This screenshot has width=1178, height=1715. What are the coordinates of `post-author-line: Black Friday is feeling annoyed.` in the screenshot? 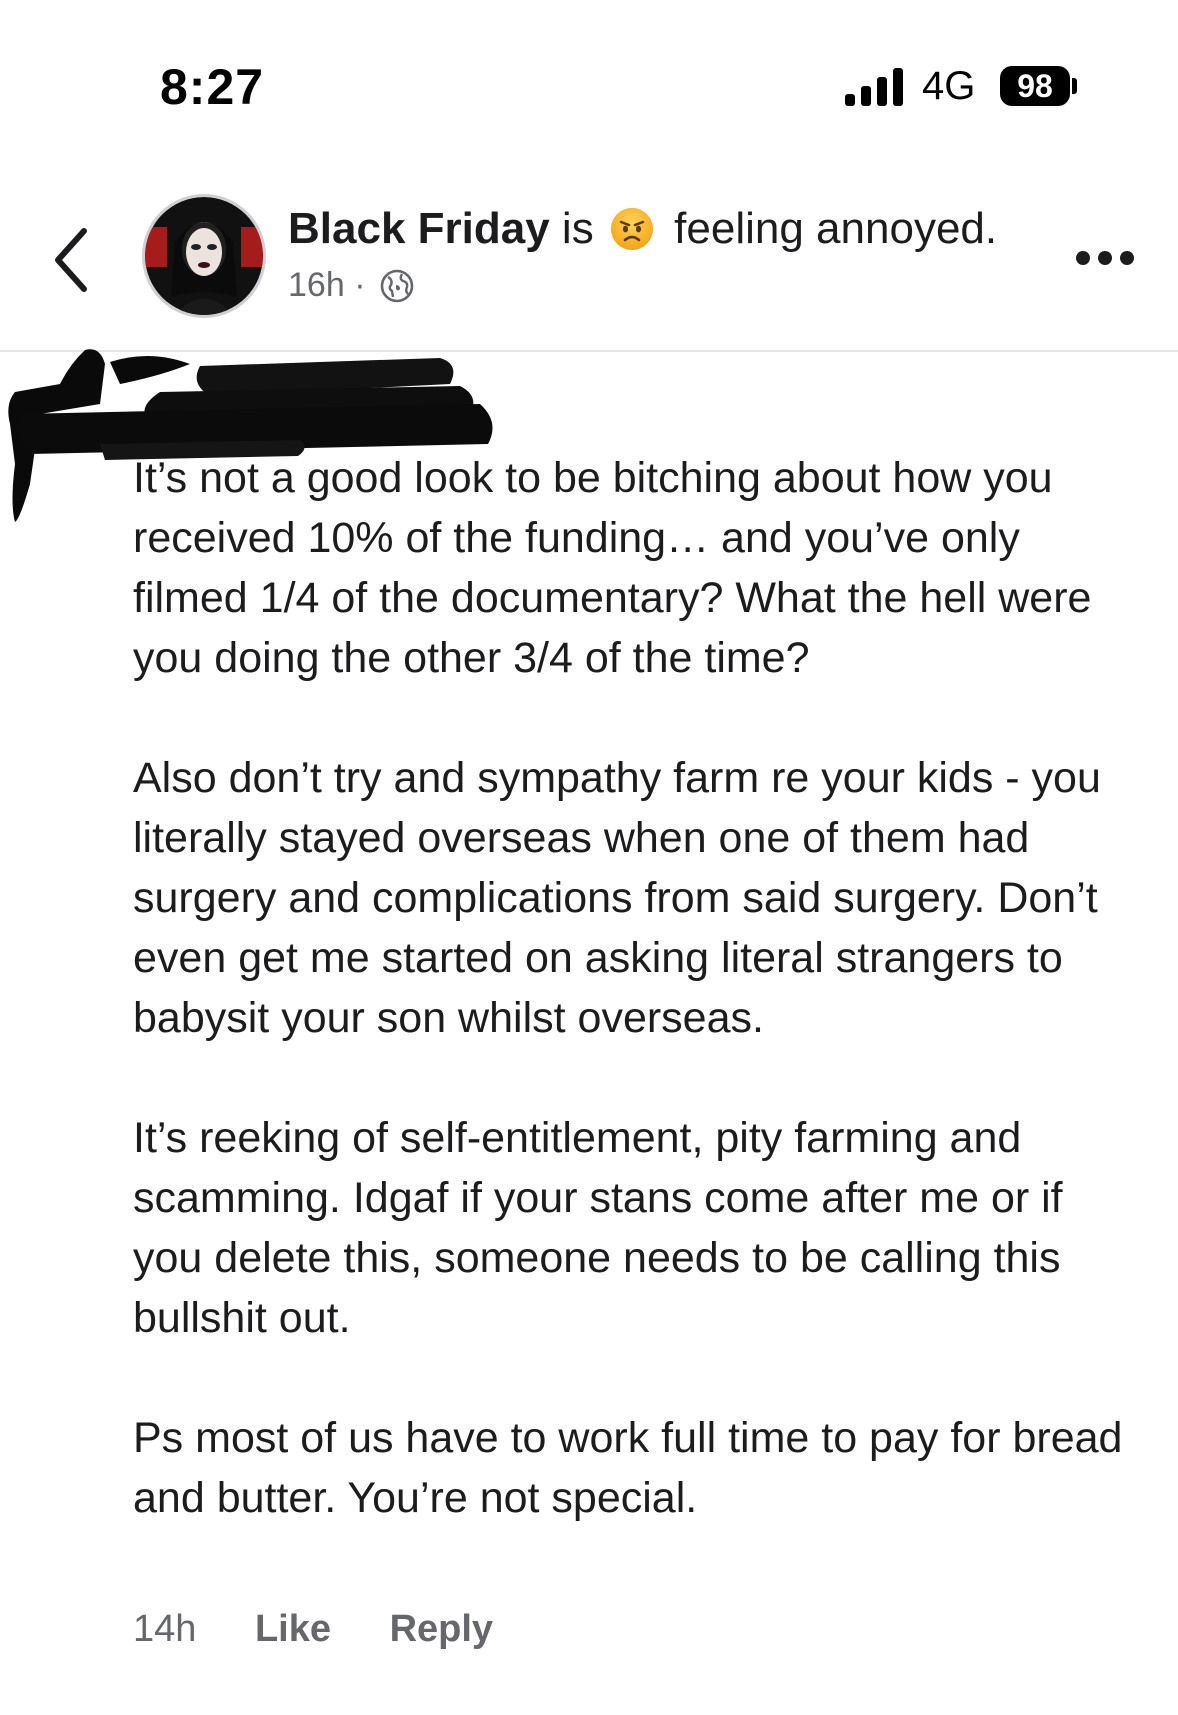 It's located at (642, 229).